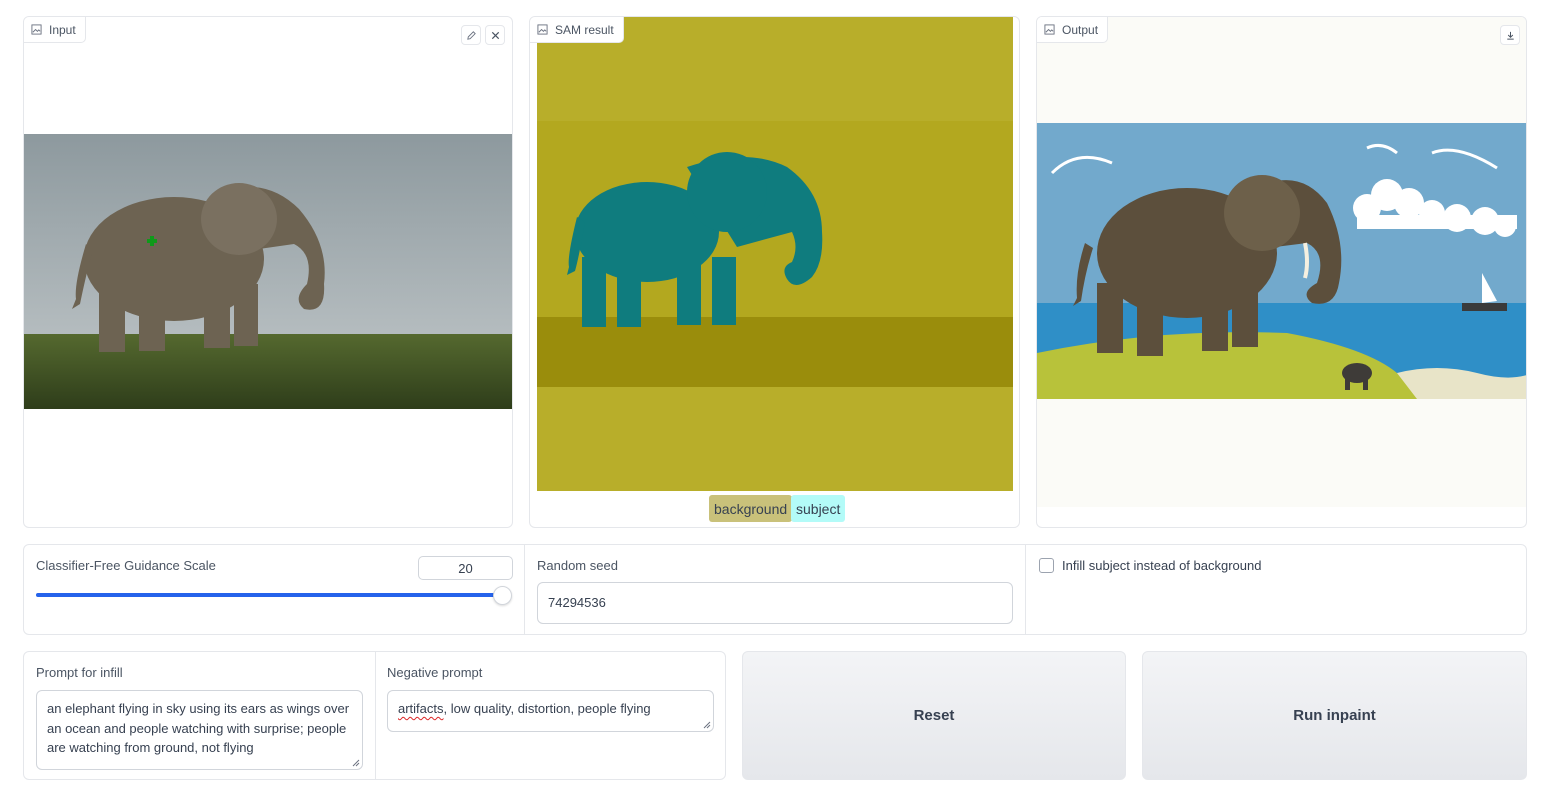  What do you see at coordinates (1046, 565) in the screenshot?
I see `infill-checkbox` at bounding box center [1046, 565].